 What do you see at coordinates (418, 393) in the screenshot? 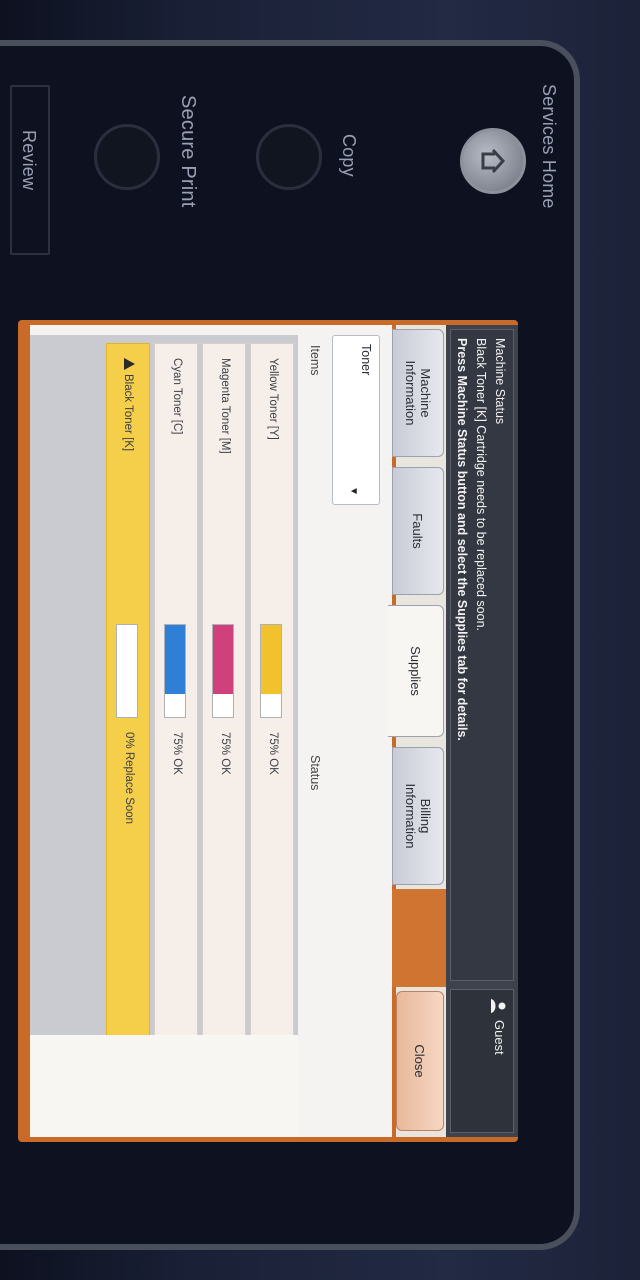
I see `tab-machine-information: Machine Information` at bounding box center [418, 393].